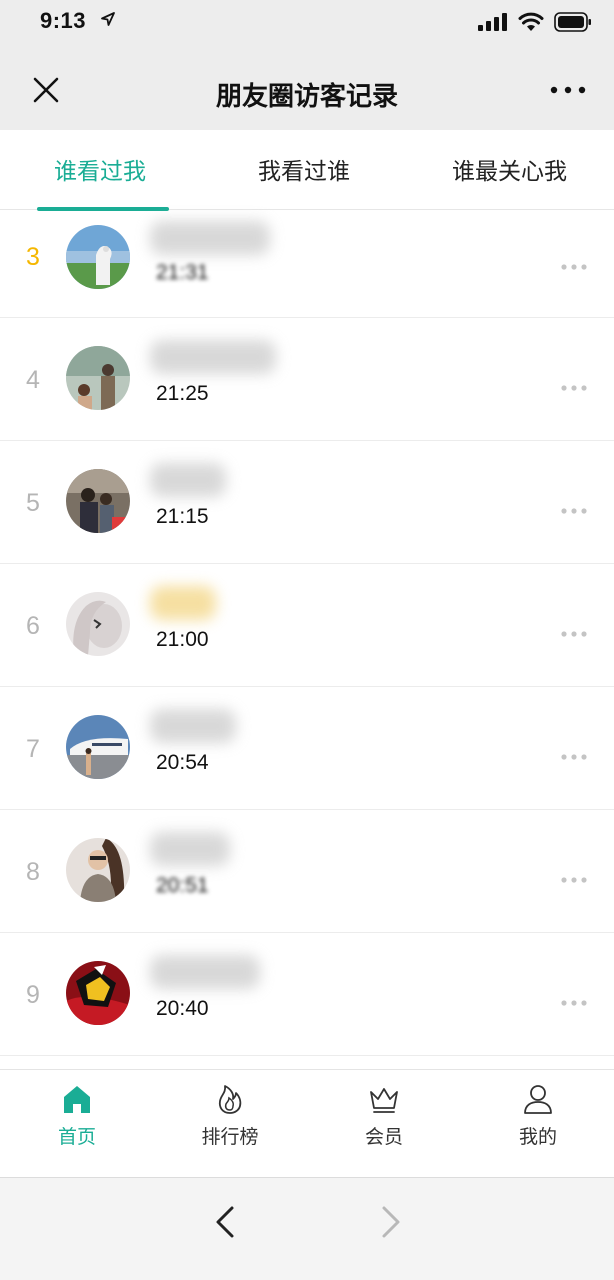 Image resolution: width=614 pixels, height=1280 pixels. I want to click on rank-number: 6, so click(33, 626).